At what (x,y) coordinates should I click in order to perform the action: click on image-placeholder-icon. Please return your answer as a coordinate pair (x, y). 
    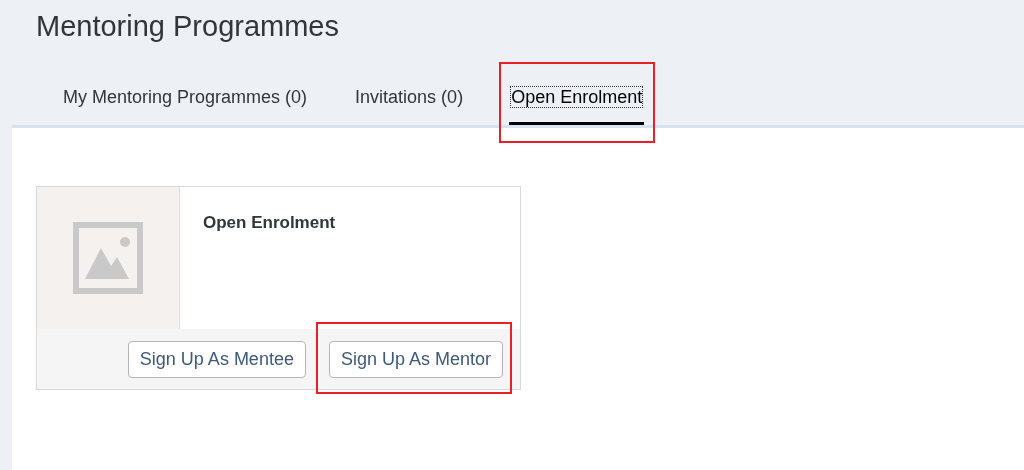
    Looking at the image, I should click on (108, 258).